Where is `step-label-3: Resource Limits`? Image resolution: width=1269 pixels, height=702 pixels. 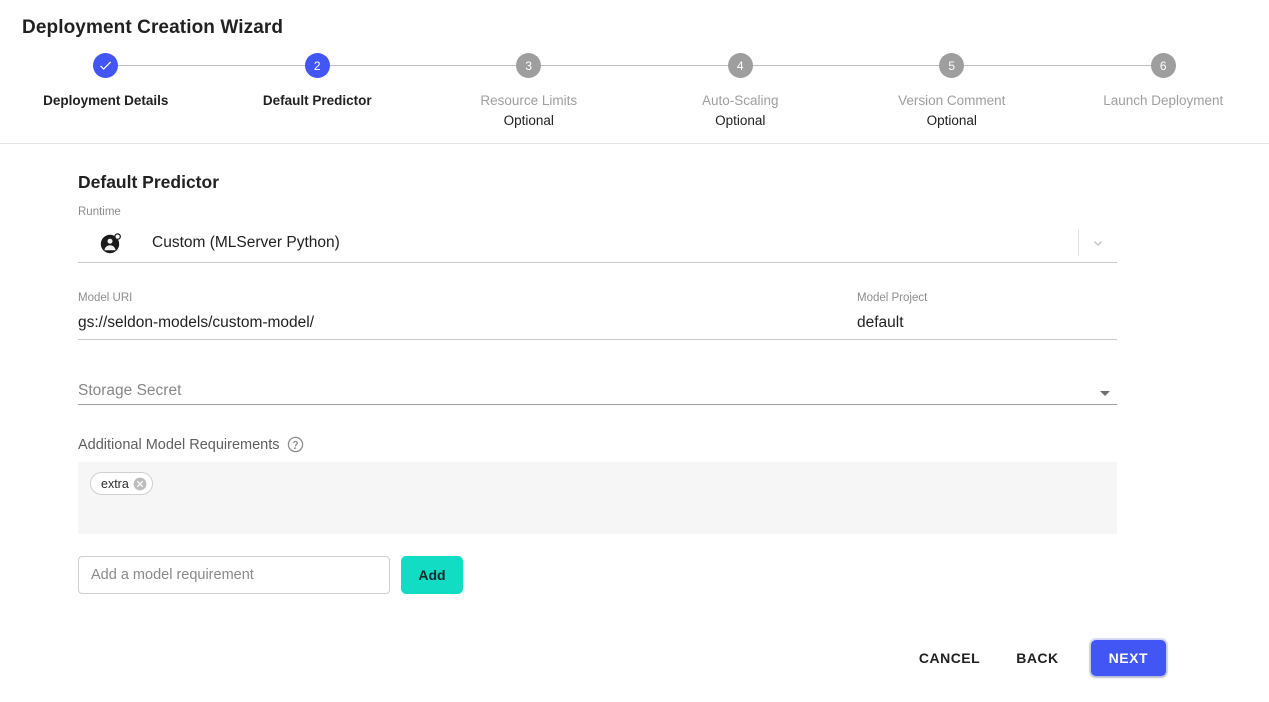
step-label-3: Resource Limits is located at coordinates (529, 100).